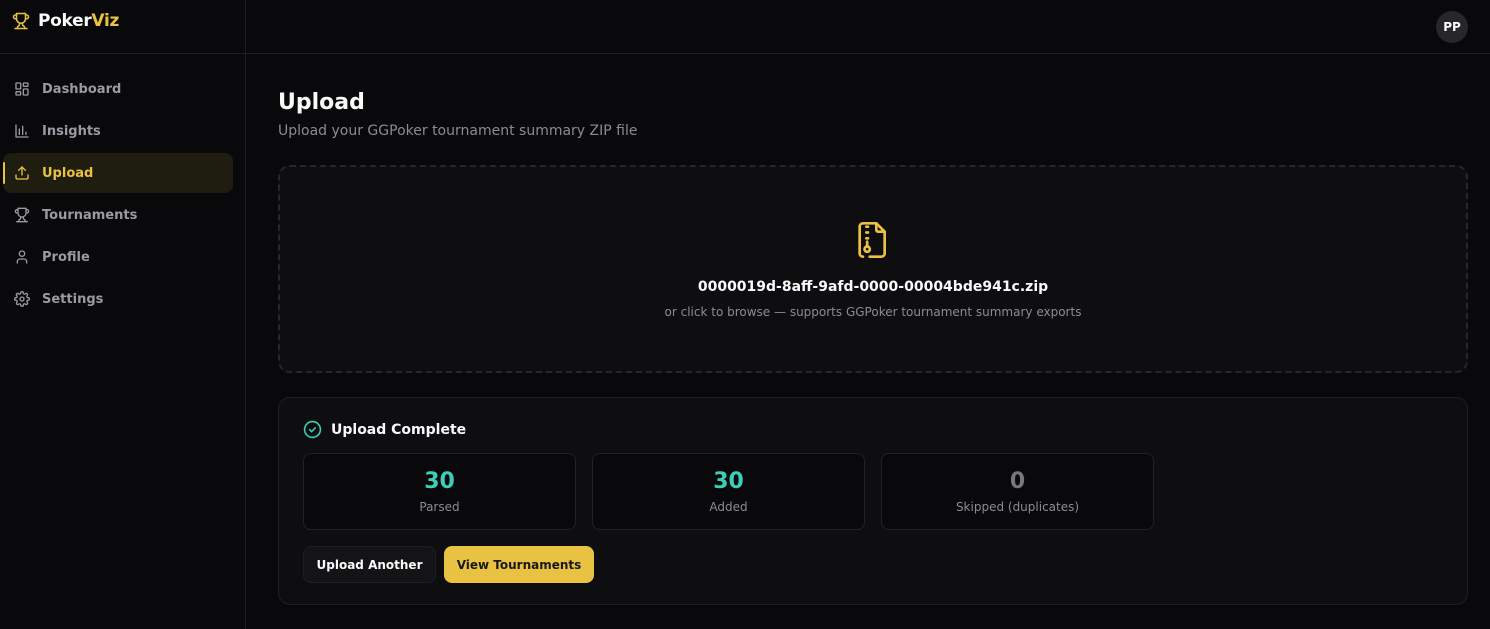 This screenshot has height=629, width=1490. I want to click on sidebar-item-label: Profile, so click(66, 257).